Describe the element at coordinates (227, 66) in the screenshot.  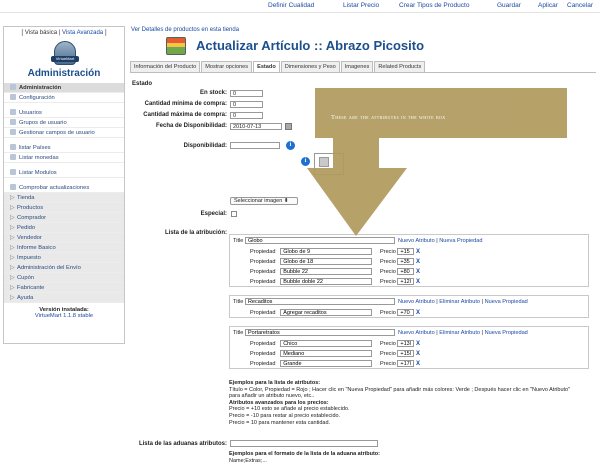
I see `tab-item: Mostrar opciones` at that location.